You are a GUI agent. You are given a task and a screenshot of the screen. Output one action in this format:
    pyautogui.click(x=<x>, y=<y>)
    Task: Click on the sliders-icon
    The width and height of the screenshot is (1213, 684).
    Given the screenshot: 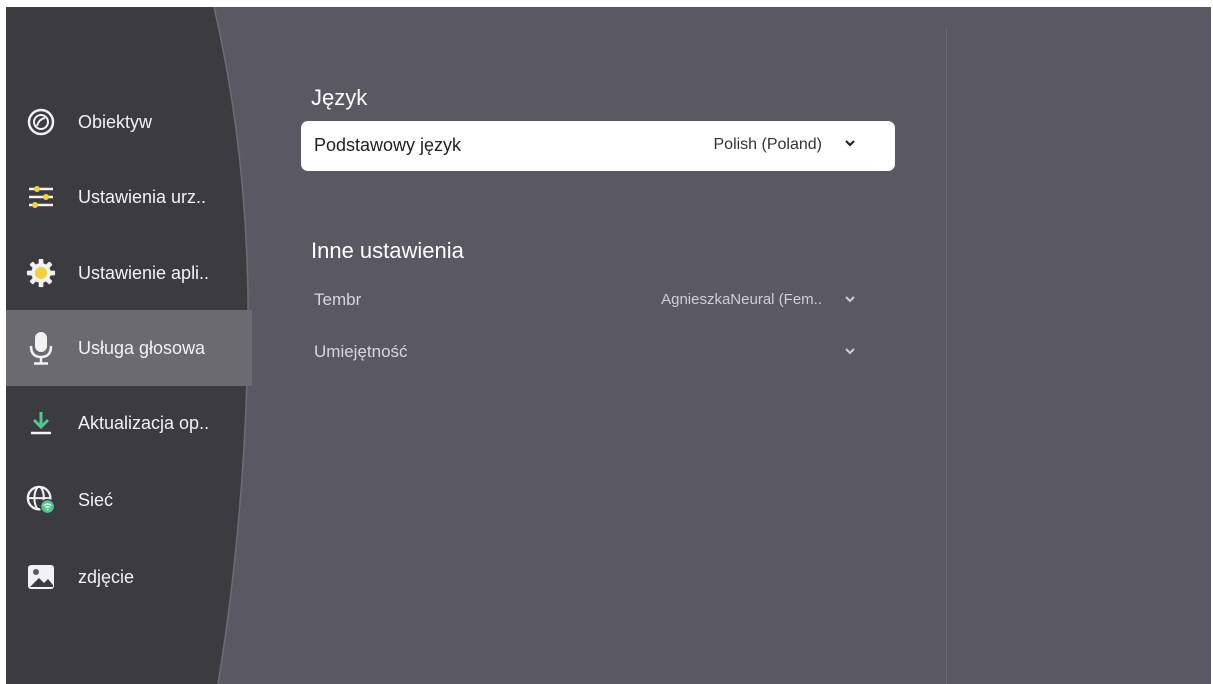 What is the action you would take?
    pyautogui.click(x=41, y=197)
    